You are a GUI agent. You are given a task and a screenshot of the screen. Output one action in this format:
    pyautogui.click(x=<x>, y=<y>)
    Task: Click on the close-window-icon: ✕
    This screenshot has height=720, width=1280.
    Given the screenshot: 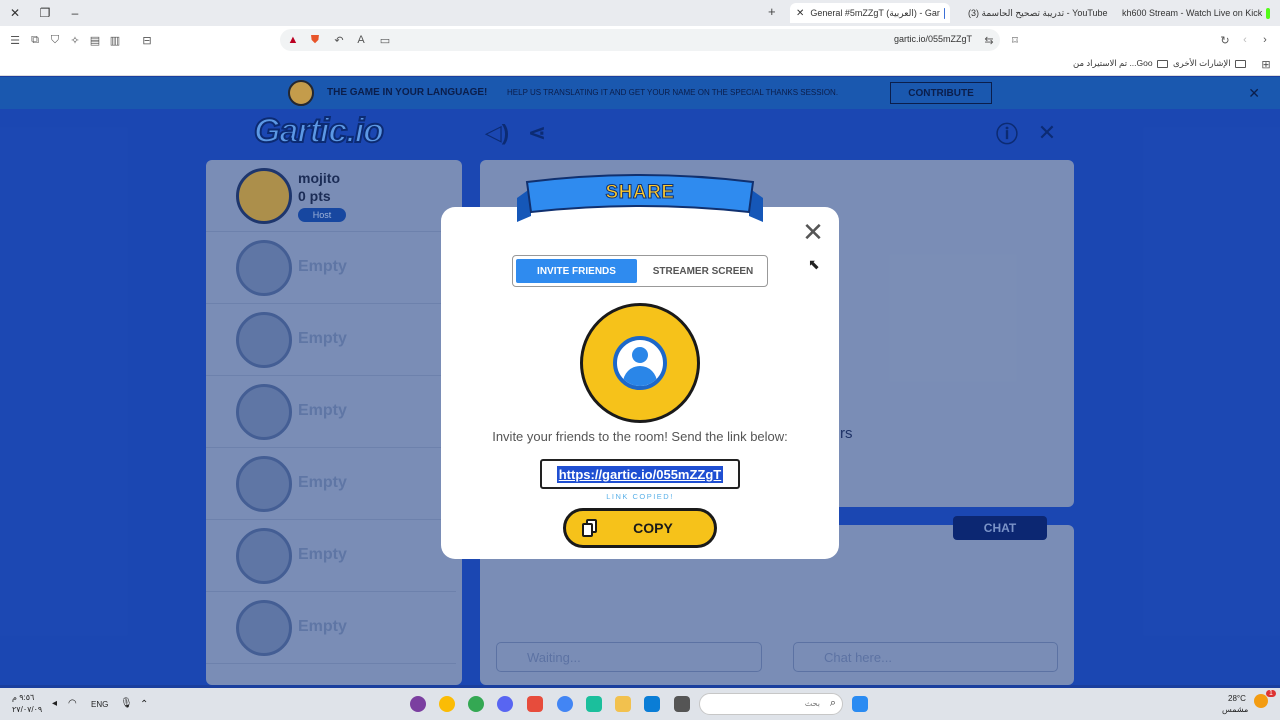 What is the action you would take?
    pyautogui.click(x=15, y=13)
    